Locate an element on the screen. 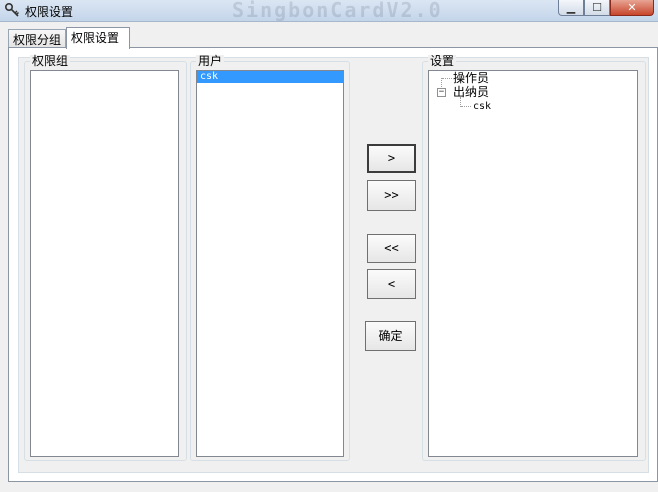 The height and width of the screenshot is (492, 658). tree-node-csk: csk is located at coordinates (482, 106).